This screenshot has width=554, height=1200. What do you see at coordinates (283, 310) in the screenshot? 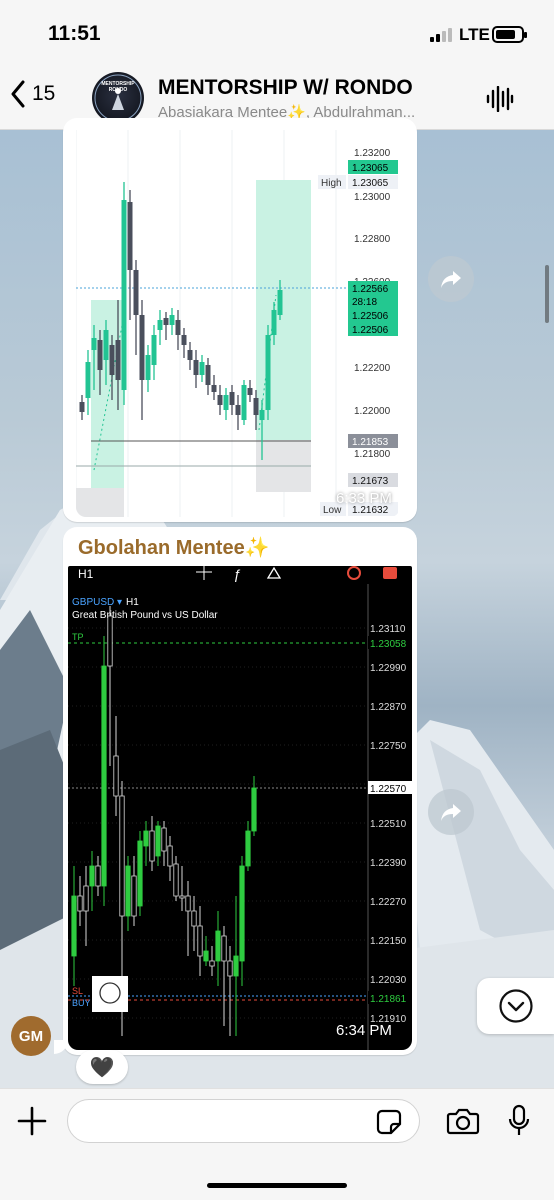
I see `target-zone` at bounding box center [283, 310].